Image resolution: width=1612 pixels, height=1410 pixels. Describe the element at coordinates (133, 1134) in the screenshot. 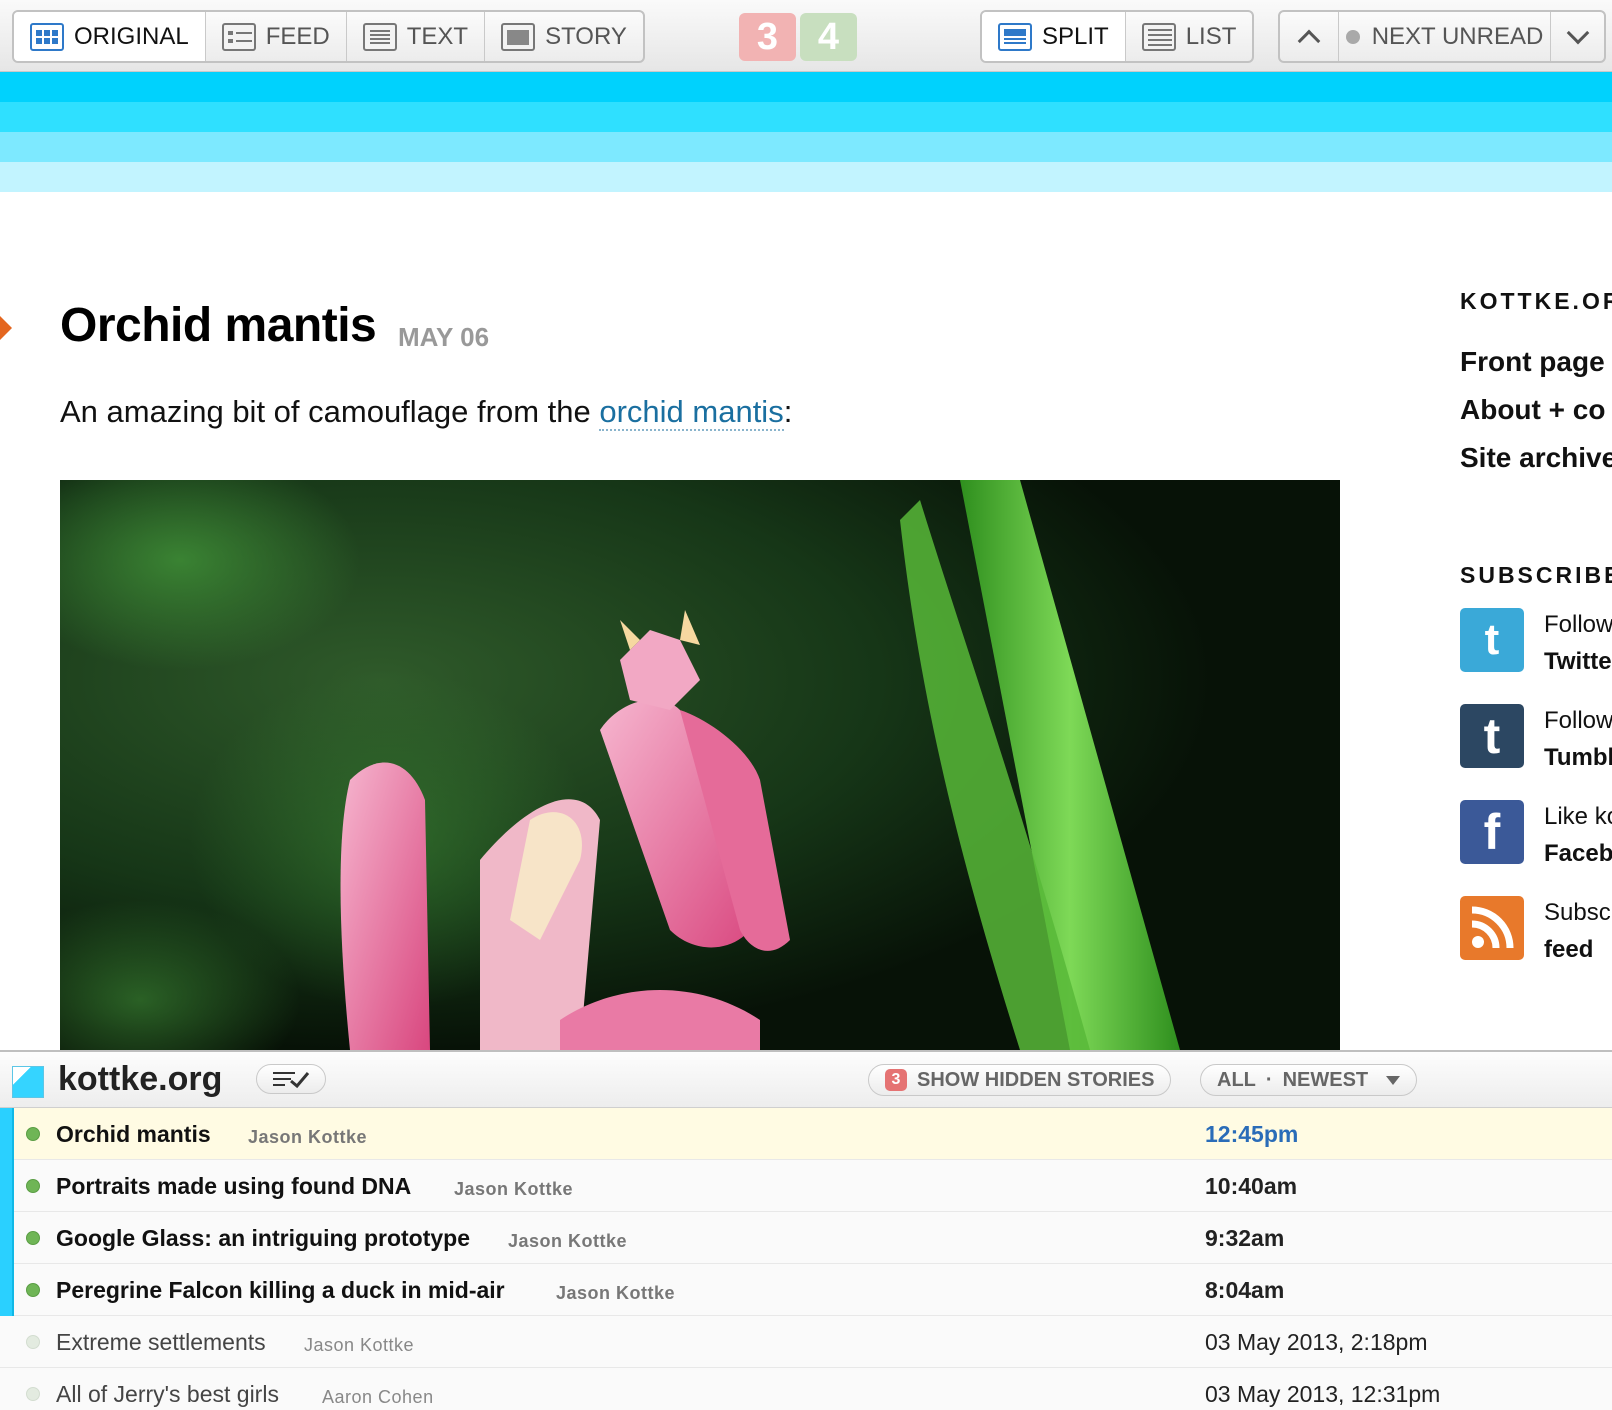

I see `story-title: Orchid mantis` at that location.